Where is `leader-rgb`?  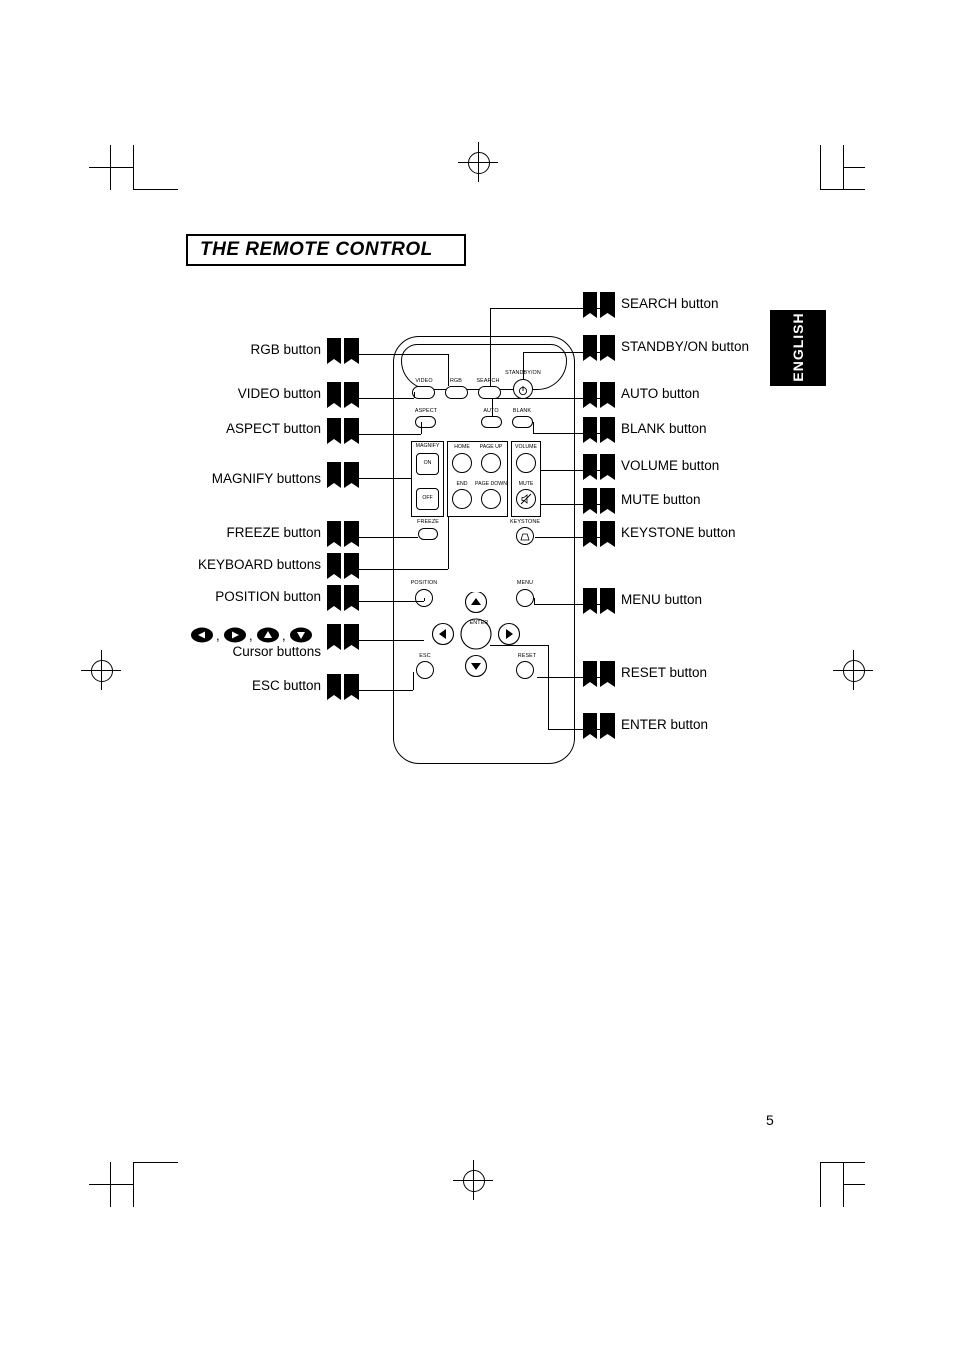 leader-rgb is located at coordinates (403, 354).